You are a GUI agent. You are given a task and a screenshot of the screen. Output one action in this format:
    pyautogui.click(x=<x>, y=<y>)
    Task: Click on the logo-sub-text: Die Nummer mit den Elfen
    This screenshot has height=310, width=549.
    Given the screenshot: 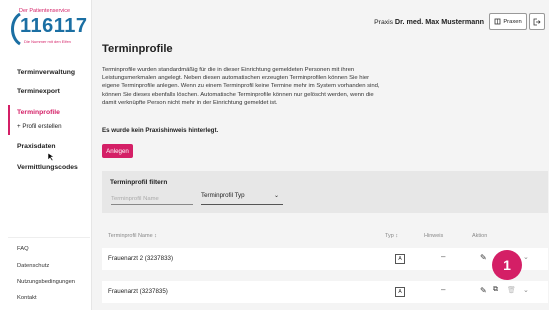 What is the action you would take?
    pyautogui.click(x=47, y=41)
    